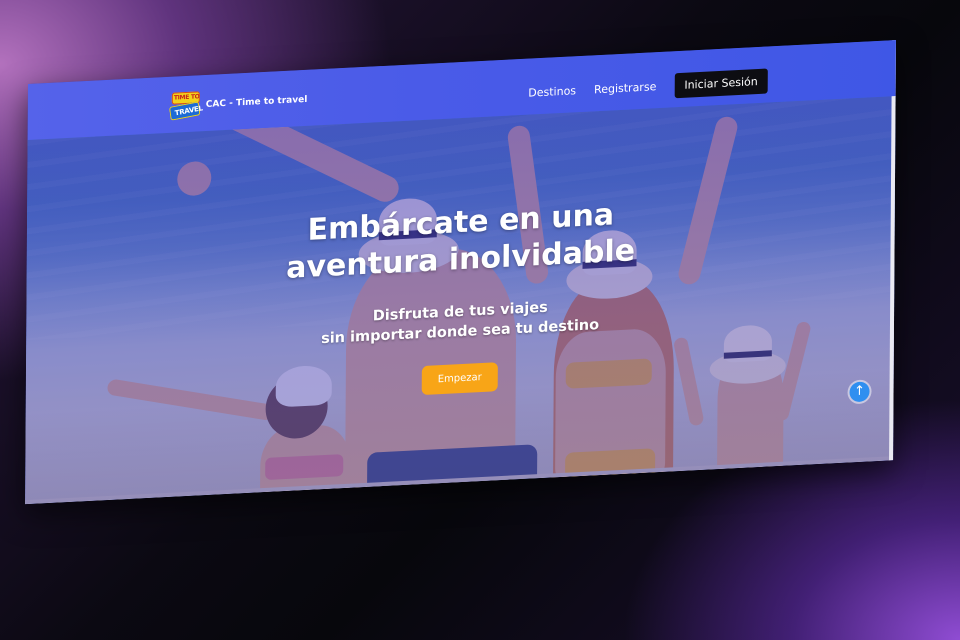  I want to click on nav-links: Destinos Registrarse Iniciar Sesión, so click(648, 87).